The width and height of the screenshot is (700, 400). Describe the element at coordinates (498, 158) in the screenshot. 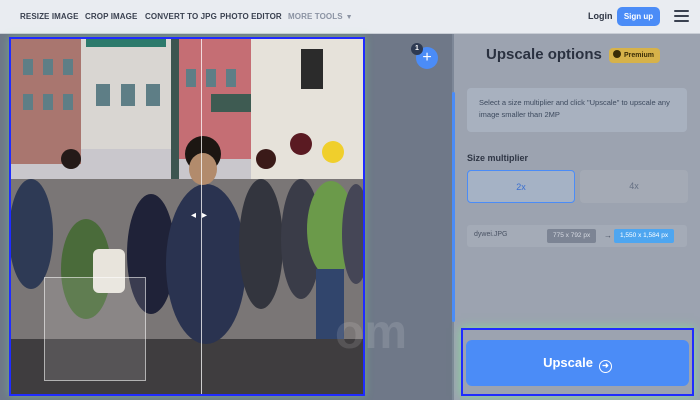

I see `size-multiplier-label: Size multiplier` at that location.